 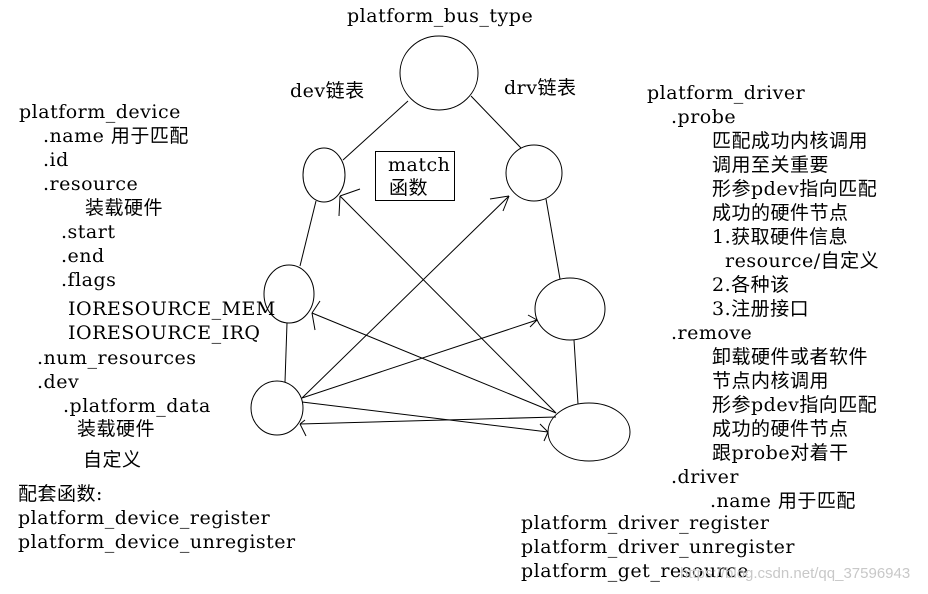 What do you see at coordinates (58, 382) in the screenshot?
I see `device-field: .dev` at bounding box center [58, 382].